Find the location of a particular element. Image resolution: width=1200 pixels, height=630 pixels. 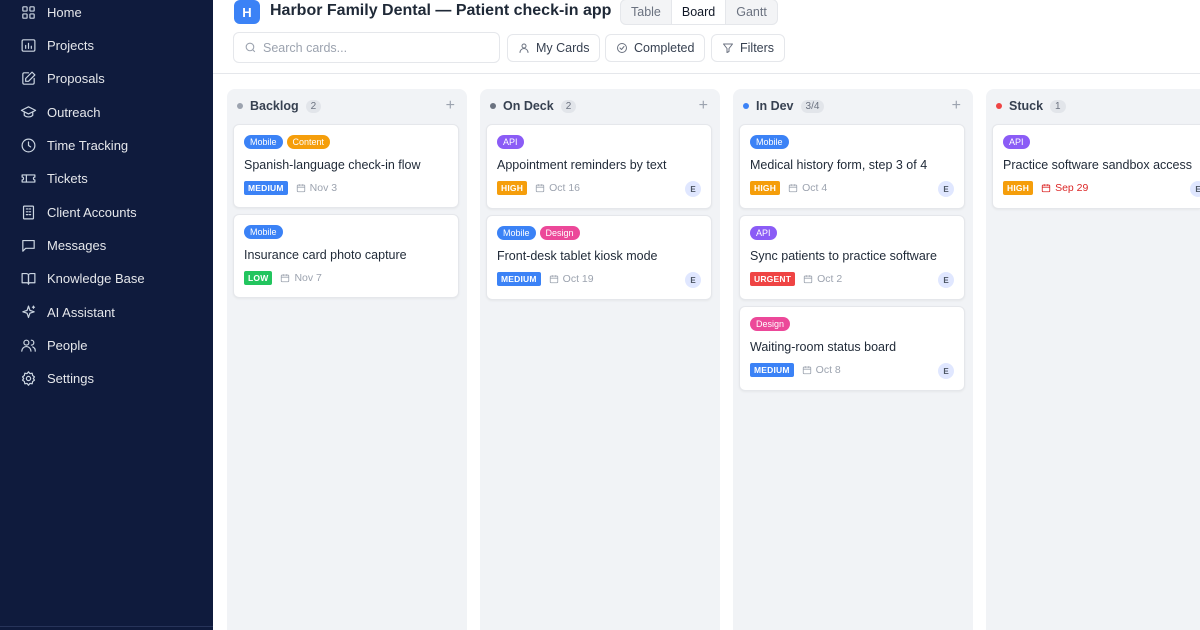

due-date: Oct 19 is located at coordinates (571, 279).